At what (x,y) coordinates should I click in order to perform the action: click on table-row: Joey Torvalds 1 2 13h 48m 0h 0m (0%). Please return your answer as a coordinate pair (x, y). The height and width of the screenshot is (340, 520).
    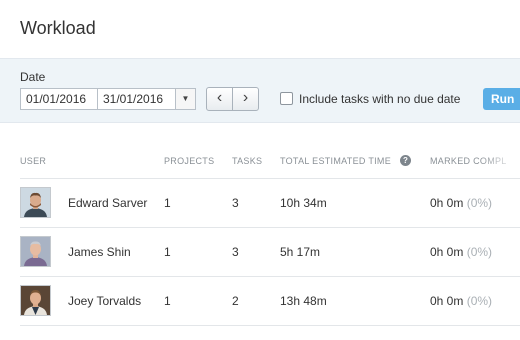
    Looking at the image, I should click on (270, 301).